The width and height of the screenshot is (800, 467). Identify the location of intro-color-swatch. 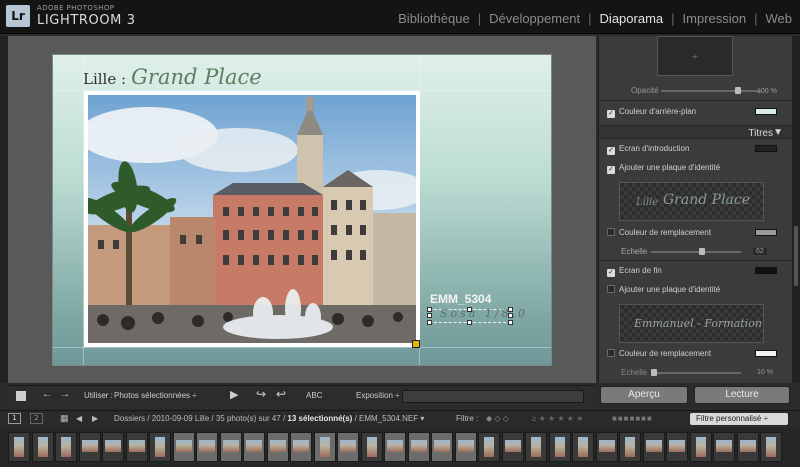
(766, 148).